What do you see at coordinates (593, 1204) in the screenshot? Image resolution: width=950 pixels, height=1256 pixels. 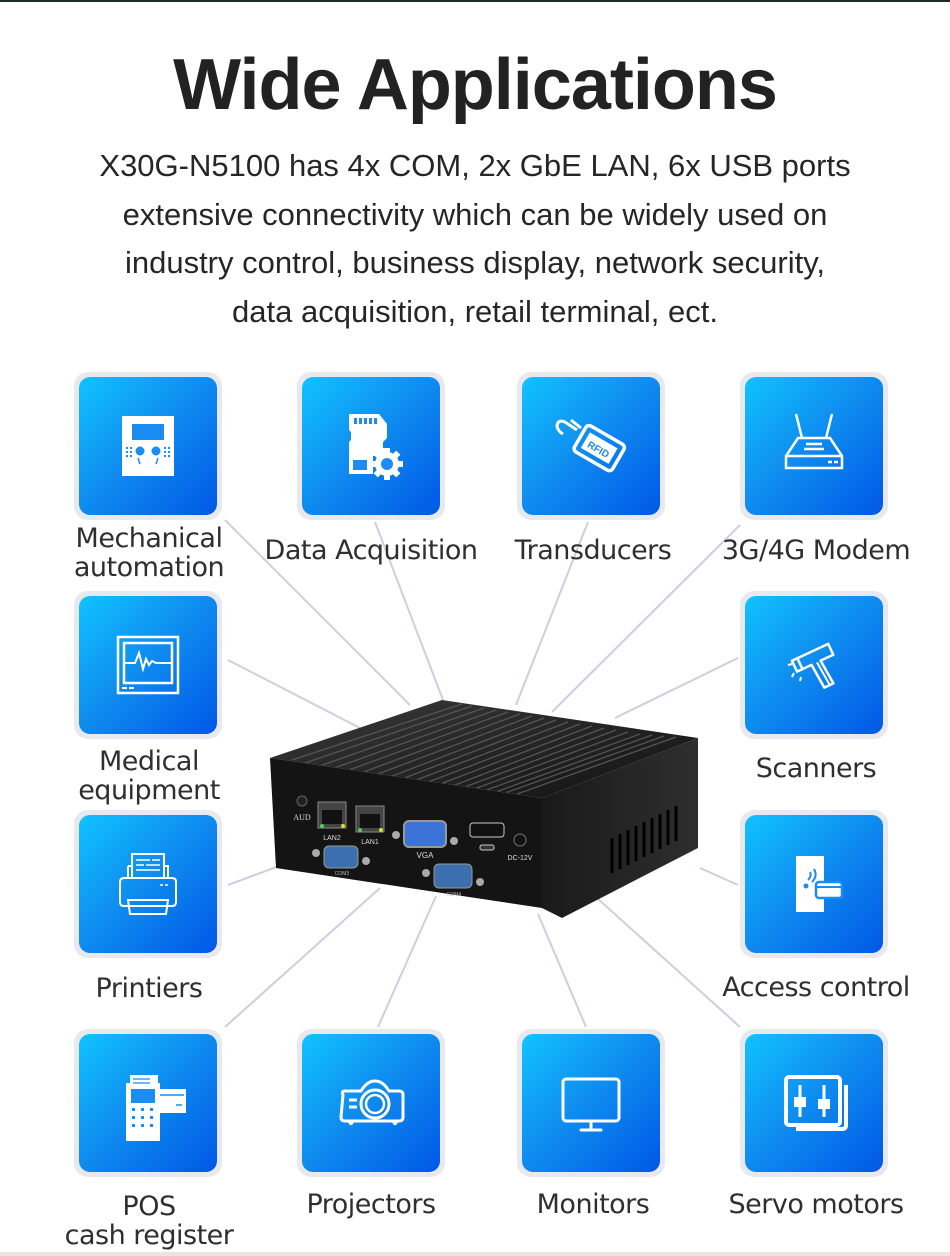 I see `app-label: Monitors` at bounding box center [593, 1204].